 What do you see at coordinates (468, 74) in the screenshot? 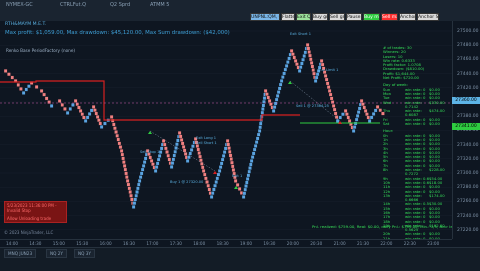
I see `price-tick: 27440.00` at bounding box center [468, 74].